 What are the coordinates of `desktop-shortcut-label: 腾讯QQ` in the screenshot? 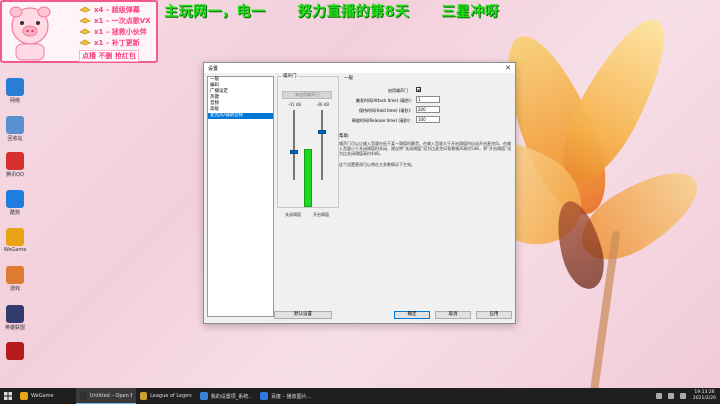 It's located at (15, 175).